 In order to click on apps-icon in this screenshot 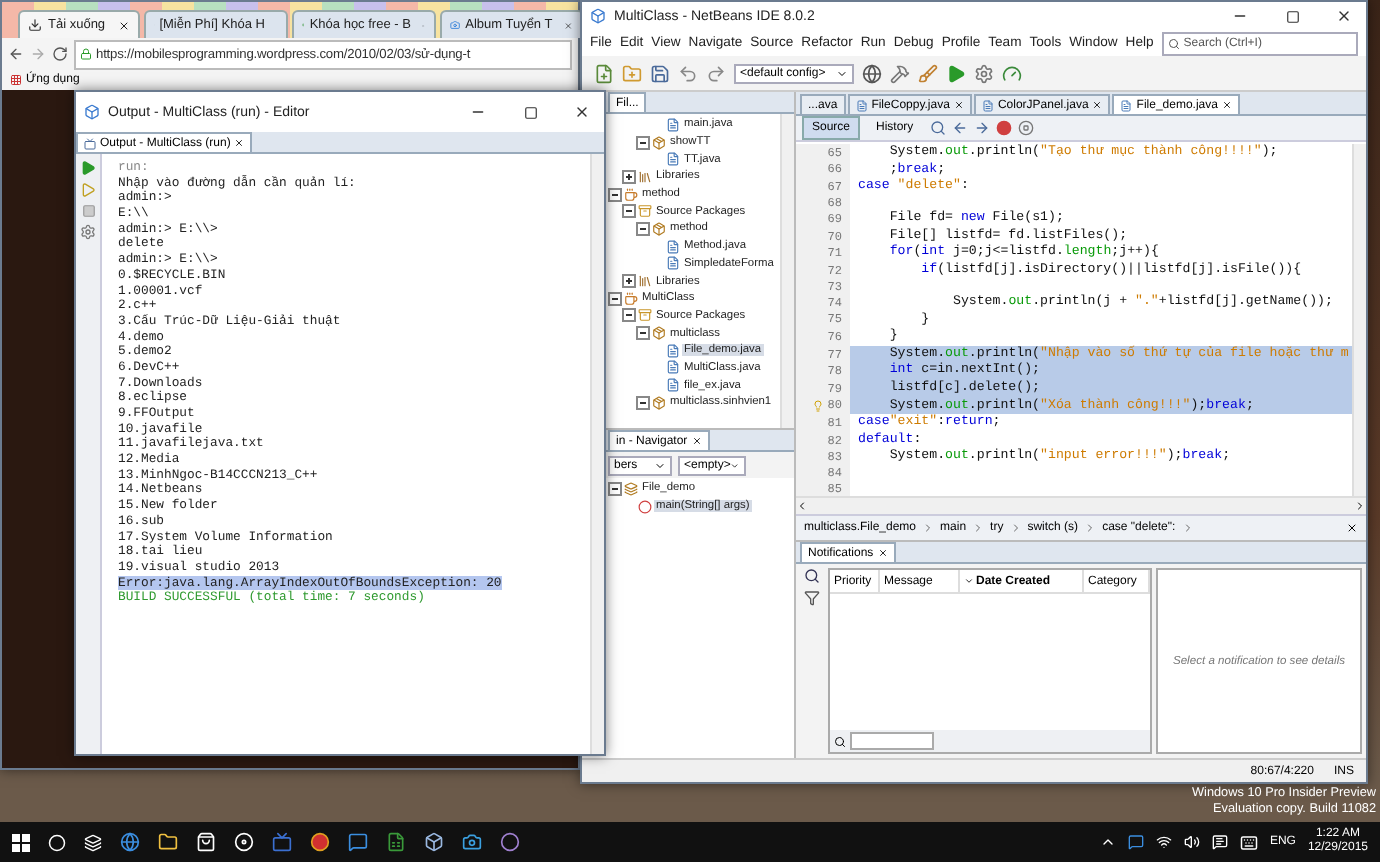, I will do `click(16, 80)`.